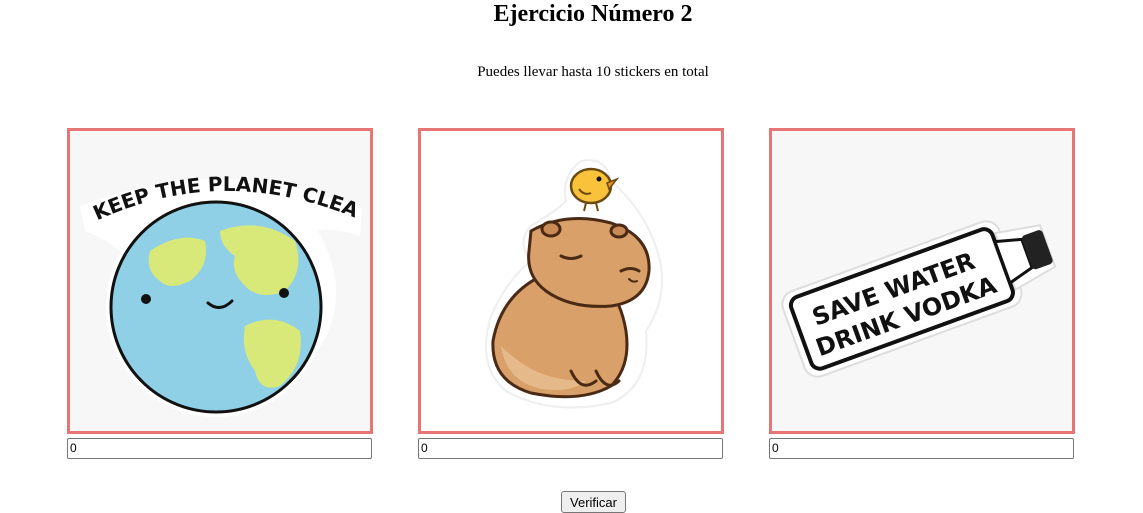  Describe the element at coordinates (593, 72) in the screenshot. I see `page-subtitle: Puedes llevar hasta 10 stickers en total` at that location.